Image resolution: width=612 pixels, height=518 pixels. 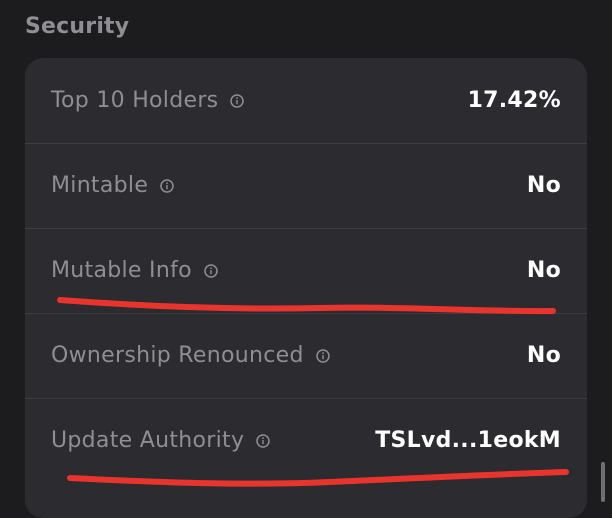 I want to click on row-label: Ownership Renounced, so click(x=177, y=355).